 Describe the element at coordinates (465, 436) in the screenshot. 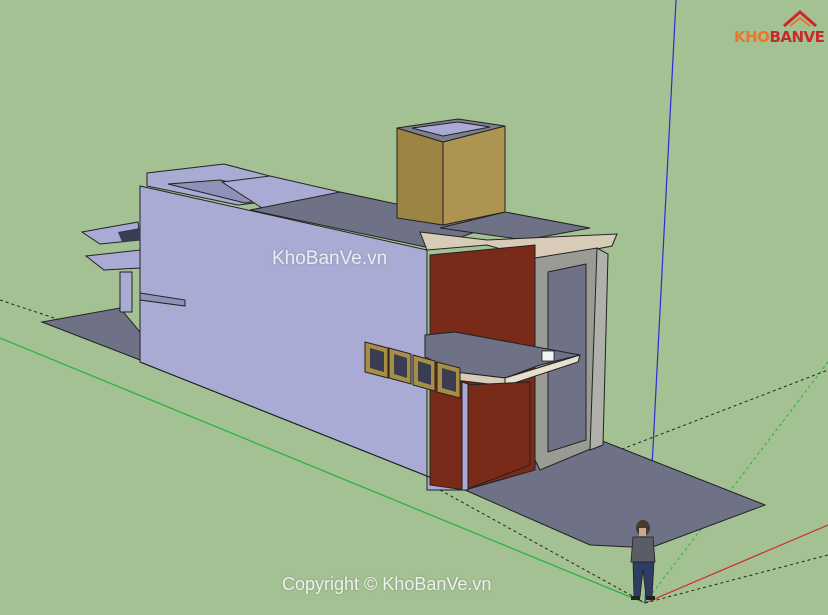

I see `ground-floor-side-face` at that location.